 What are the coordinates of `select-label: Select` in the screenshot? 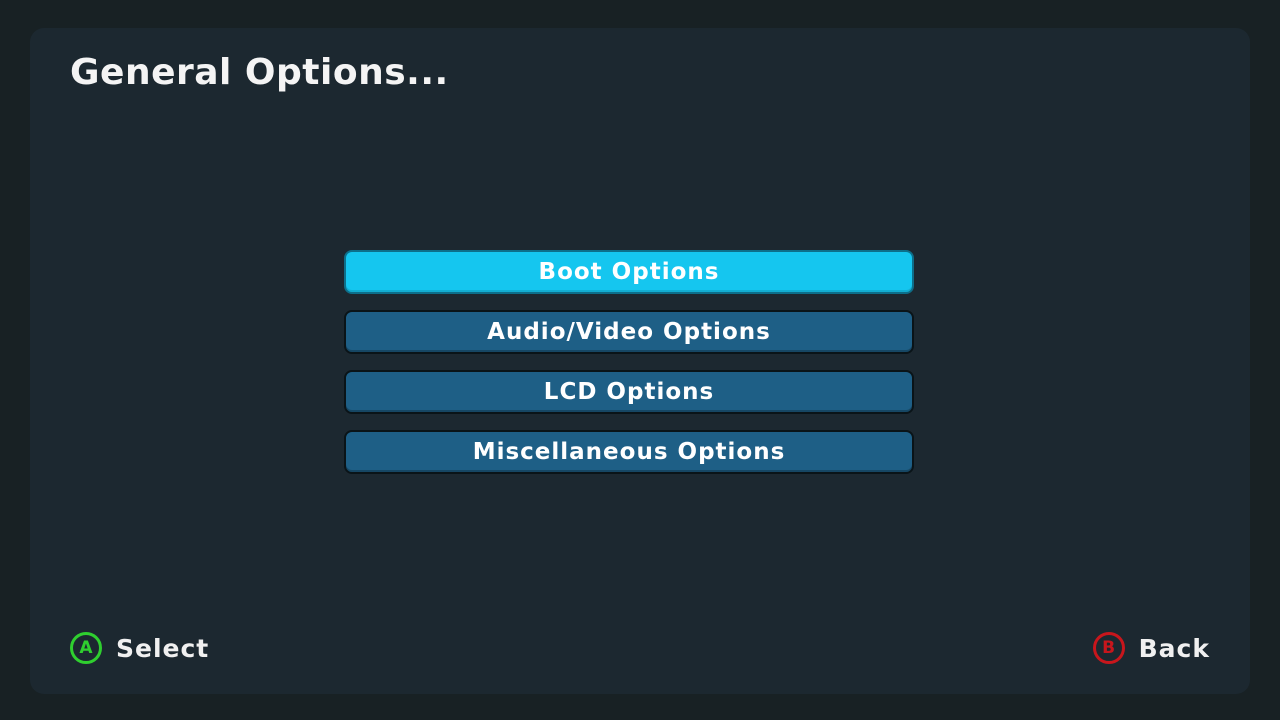 It's located at (163, 648).